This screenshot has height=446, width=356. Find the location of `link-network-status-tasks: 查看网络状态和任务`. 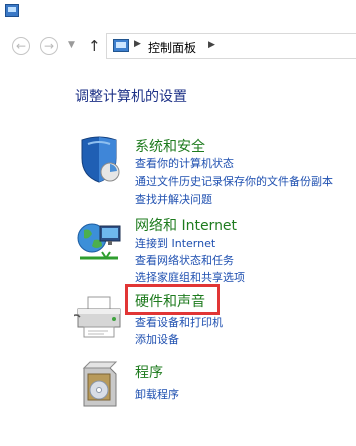

link-network-status-tasks: 查看网络状态和任务 is located at coordinates (184, 260).